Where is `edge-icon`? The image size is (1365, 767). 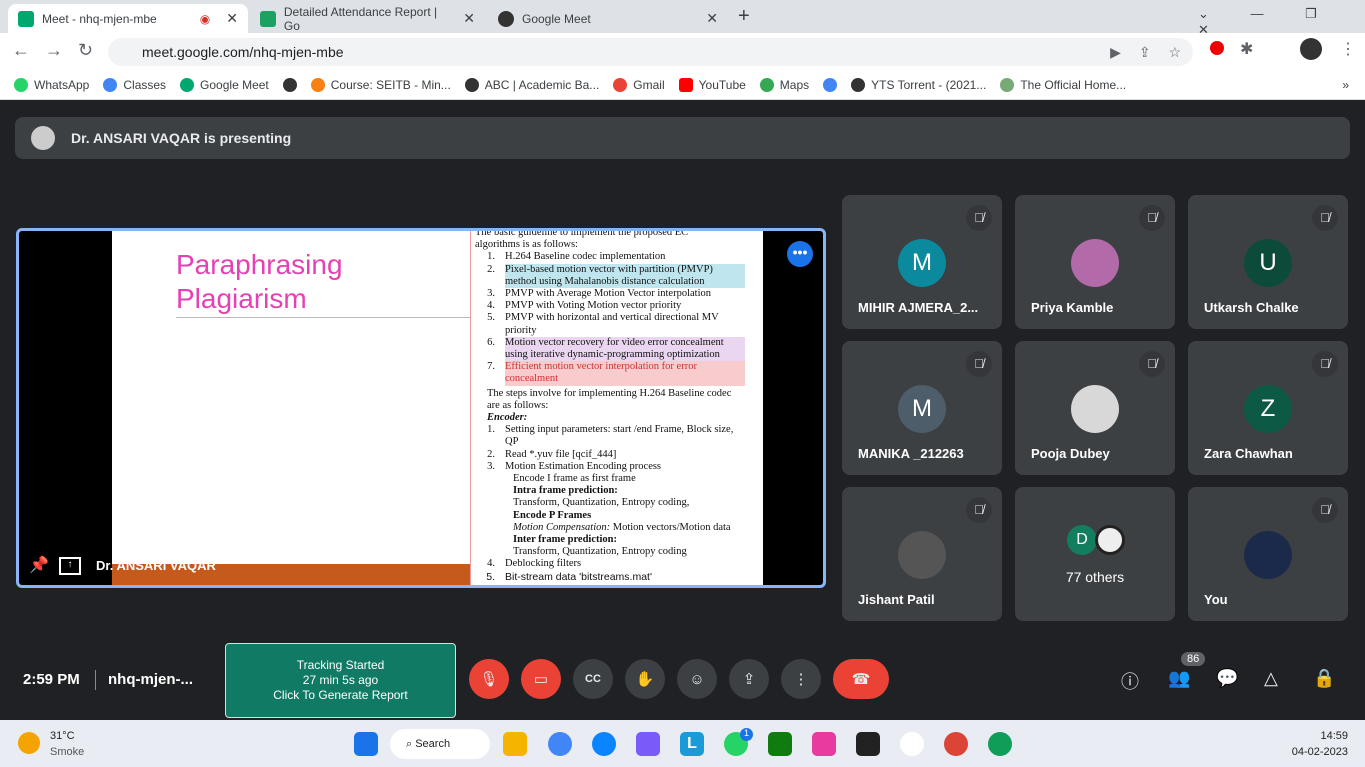 edge-icon is located at coordinates (604, 744).